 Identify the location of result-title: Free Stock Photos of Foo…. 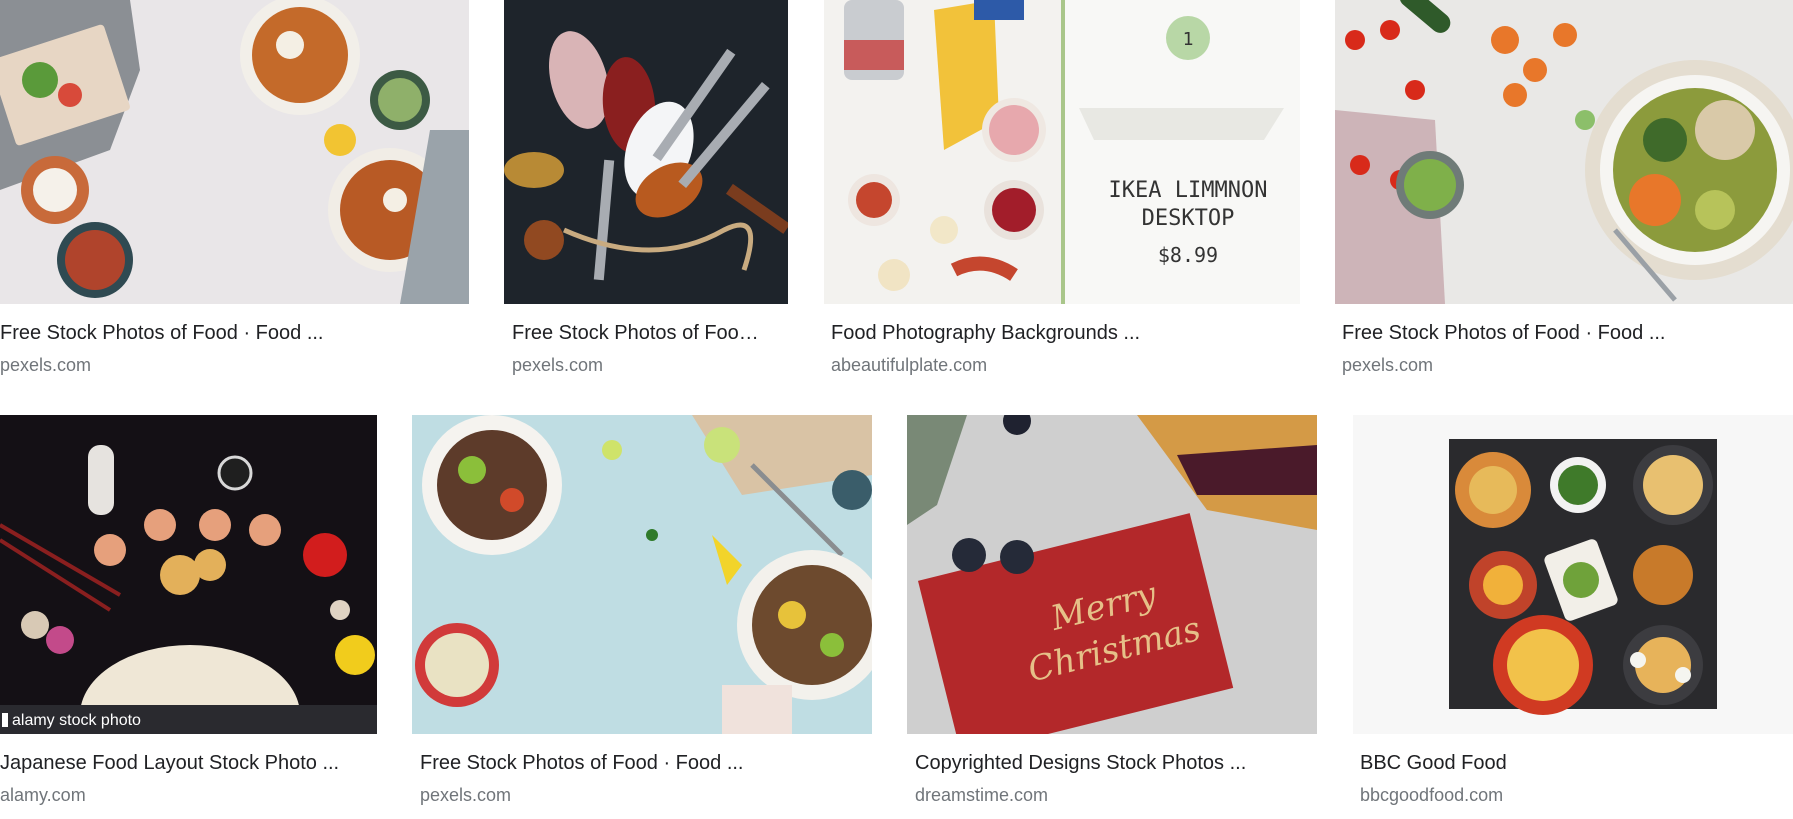
(649, 333).